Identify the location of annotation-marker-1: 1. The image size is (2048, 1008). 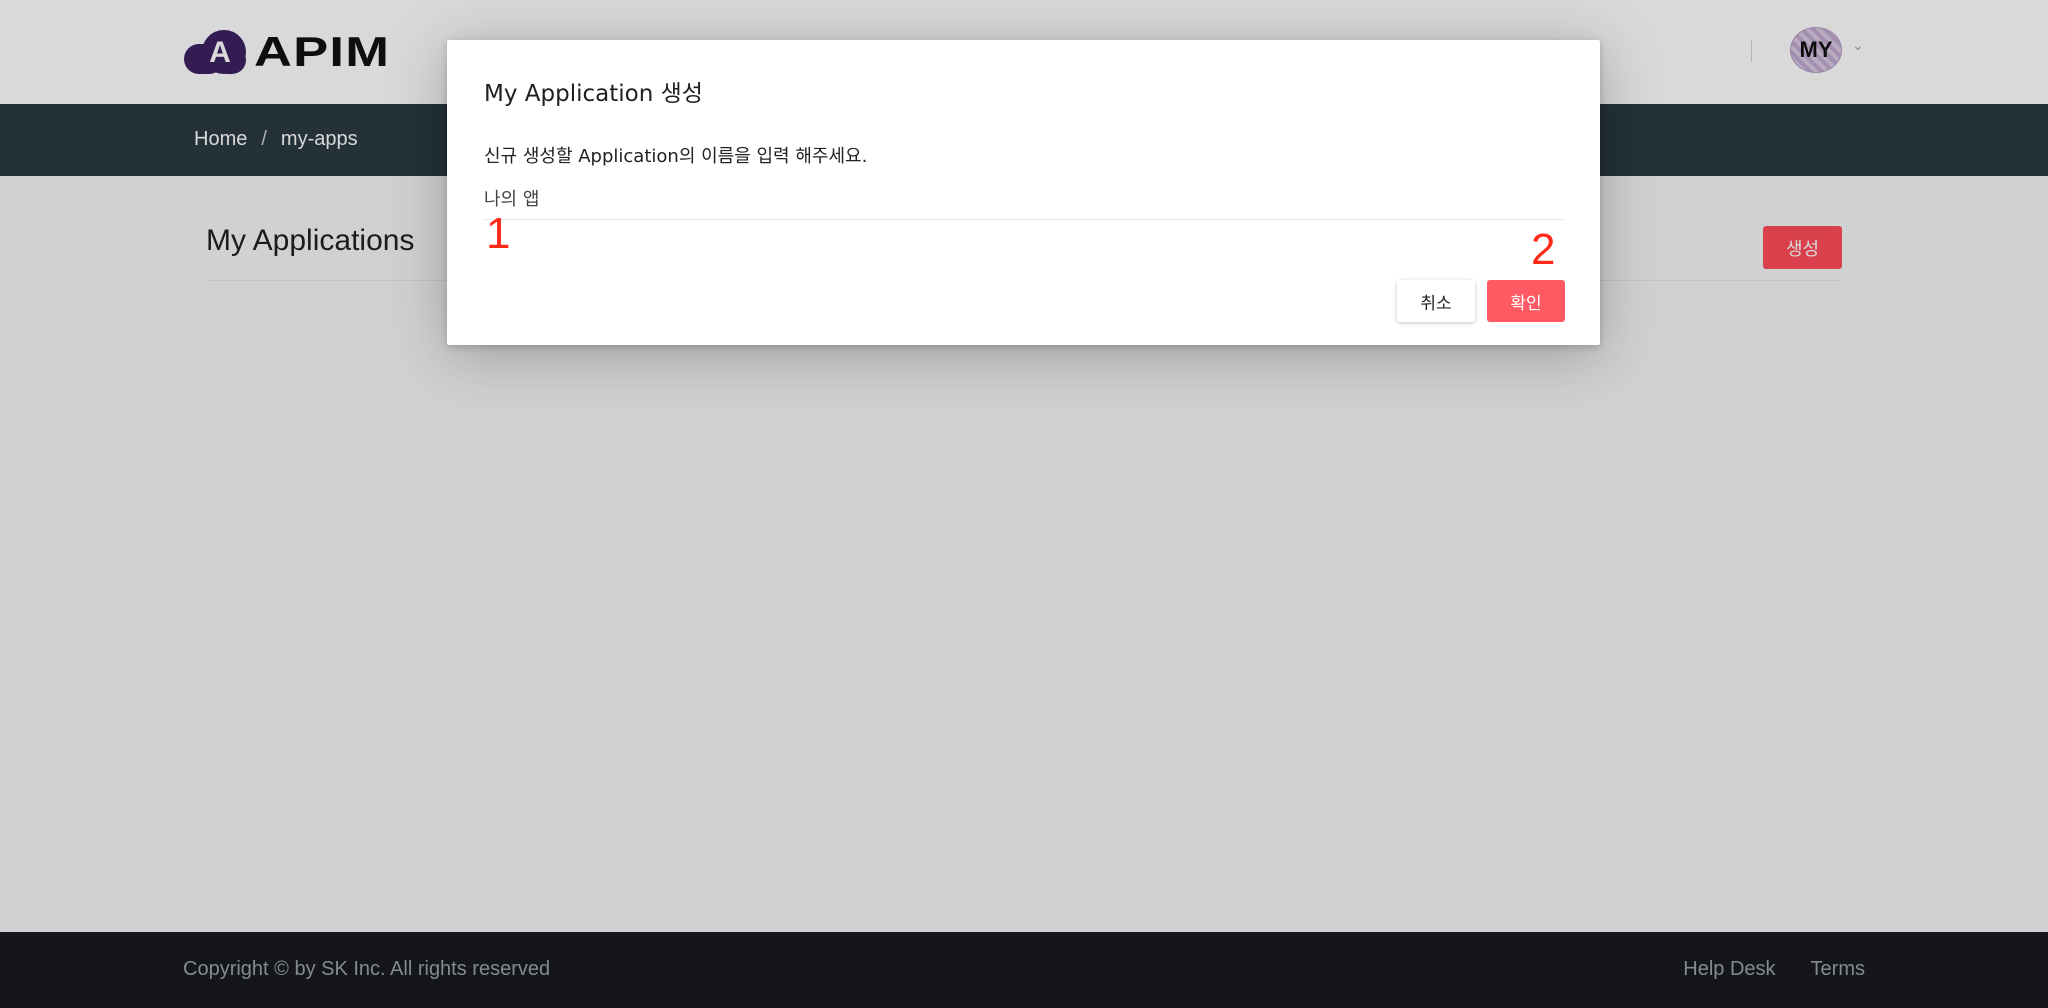
(498, 233).